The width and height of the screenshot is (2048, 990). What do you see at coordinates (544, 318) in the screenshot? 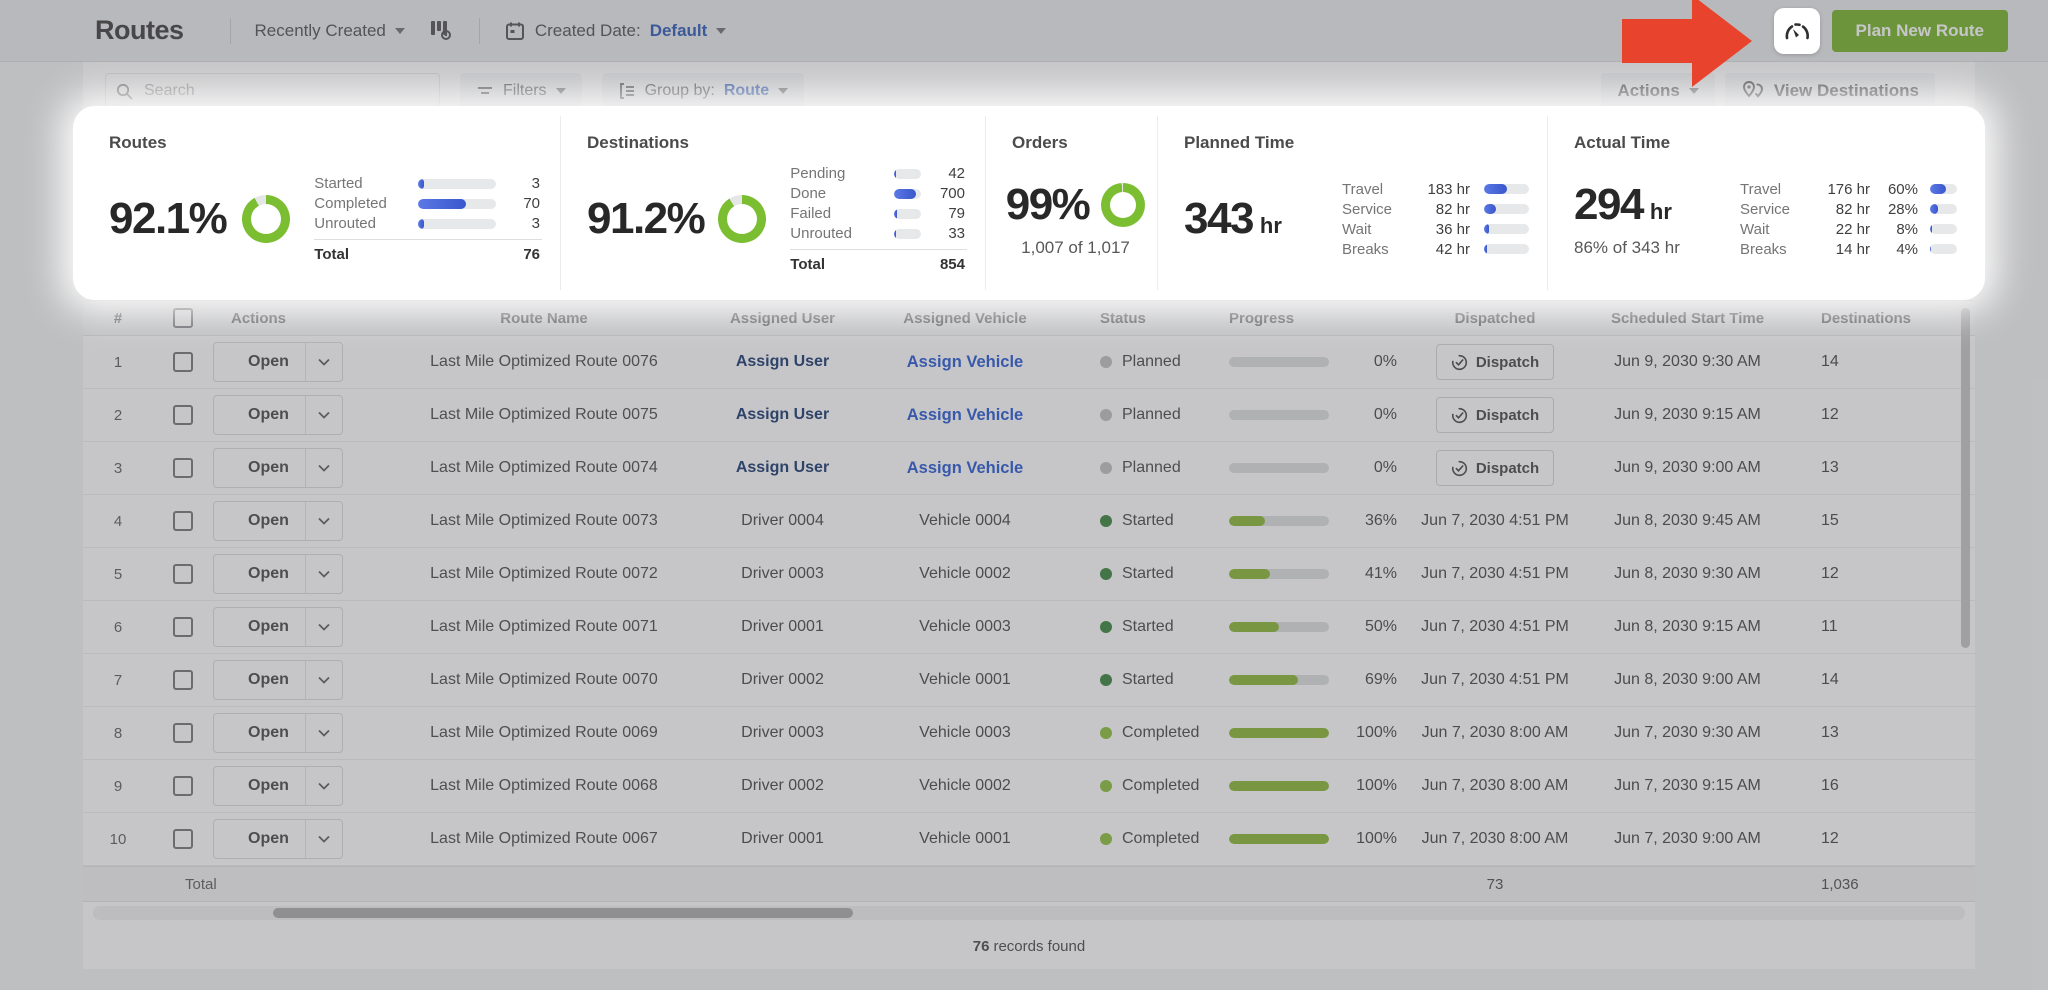
I see `column-header-route-name: Route Name` at bounding box center [544, 318].